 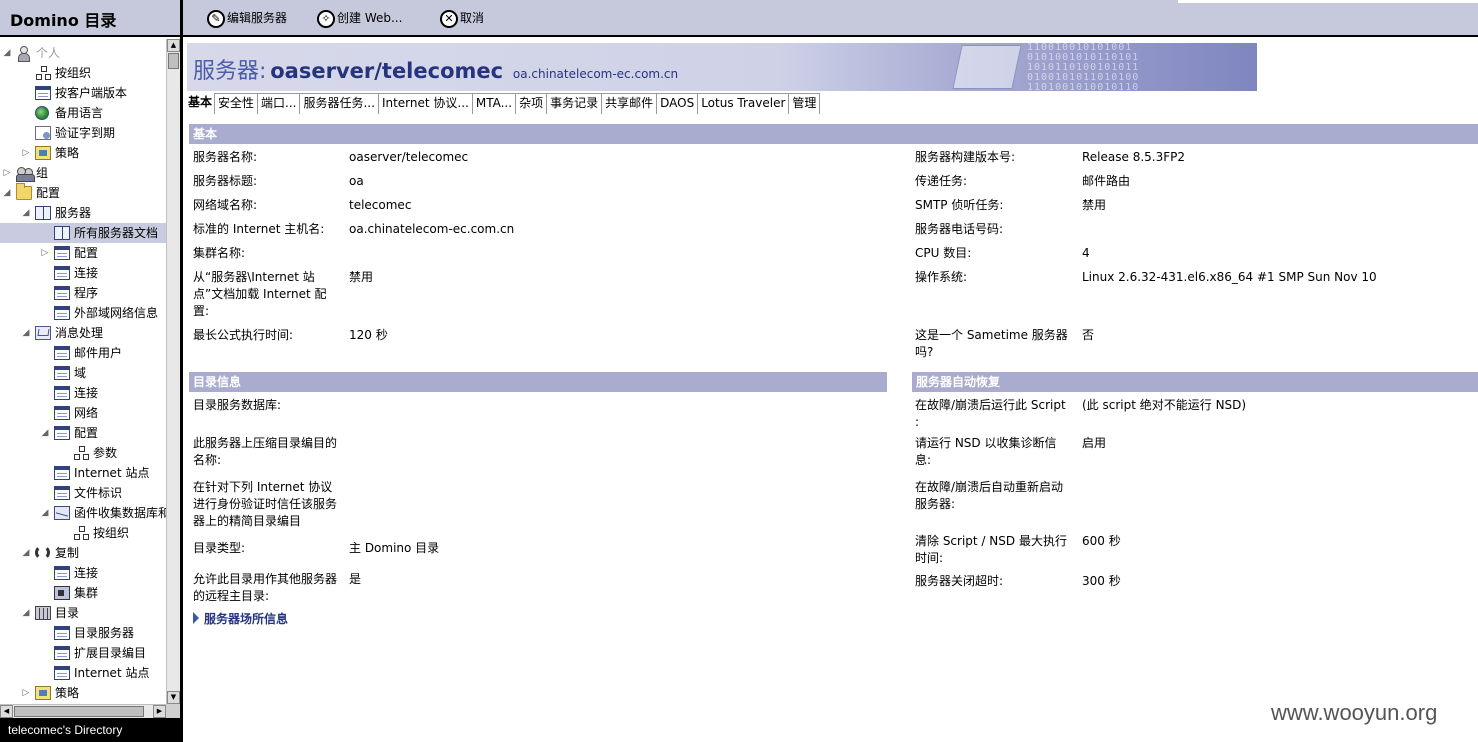 What do you see at coordinates (83, 653) in the screenshot?
I see `tree-item: 扩展目录编目` at bounding box center [83, 653].